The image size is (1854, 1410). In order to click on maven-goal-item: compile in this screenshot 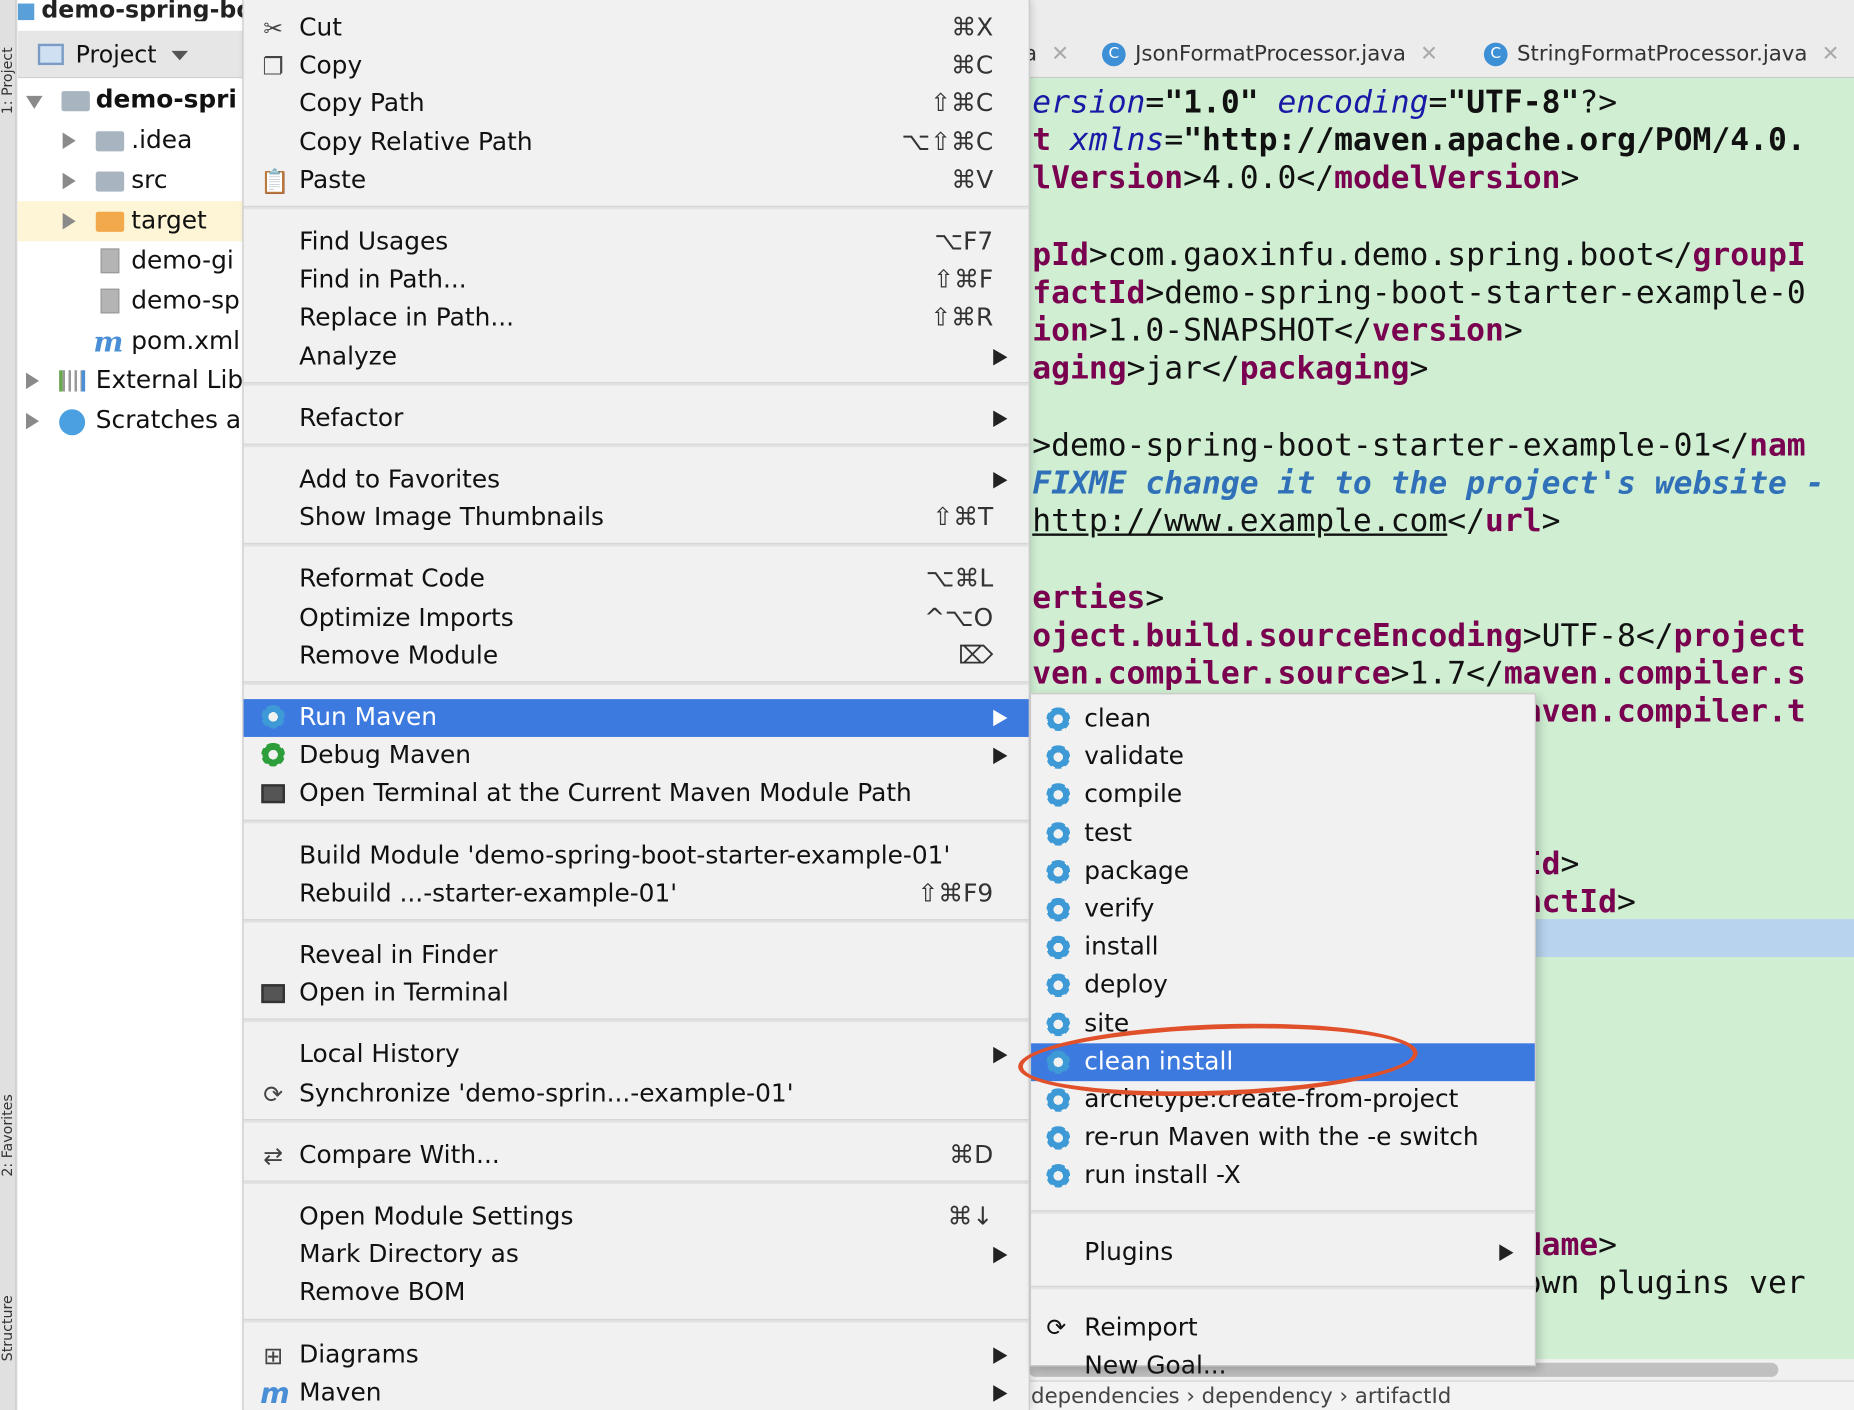, I will do `click(1283, 795)`.